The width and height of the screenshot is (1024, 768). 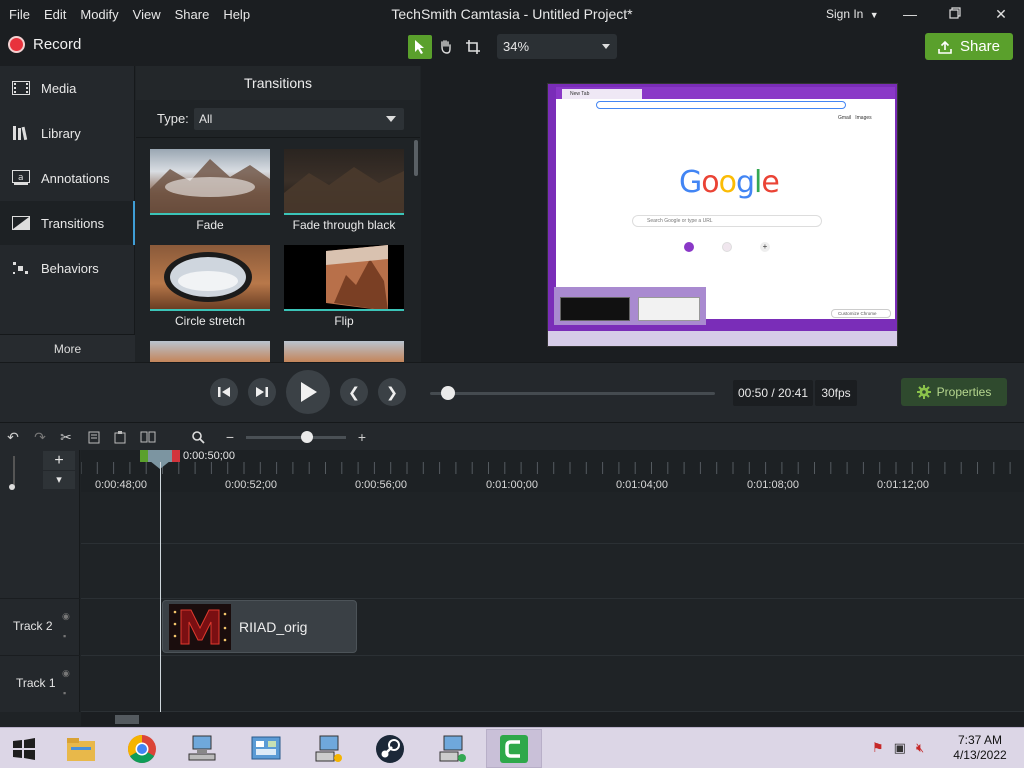 What do you see at coordinates (198, 437) in the screenshot?
I see `zoom-to-fit-button` at bounding box center [198, 437].